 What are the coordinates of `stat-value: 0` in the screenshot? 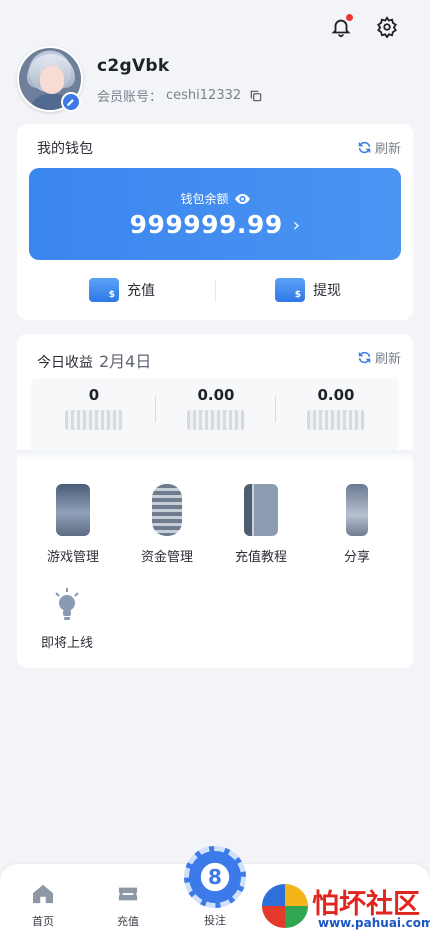 It's located at (94, 395).